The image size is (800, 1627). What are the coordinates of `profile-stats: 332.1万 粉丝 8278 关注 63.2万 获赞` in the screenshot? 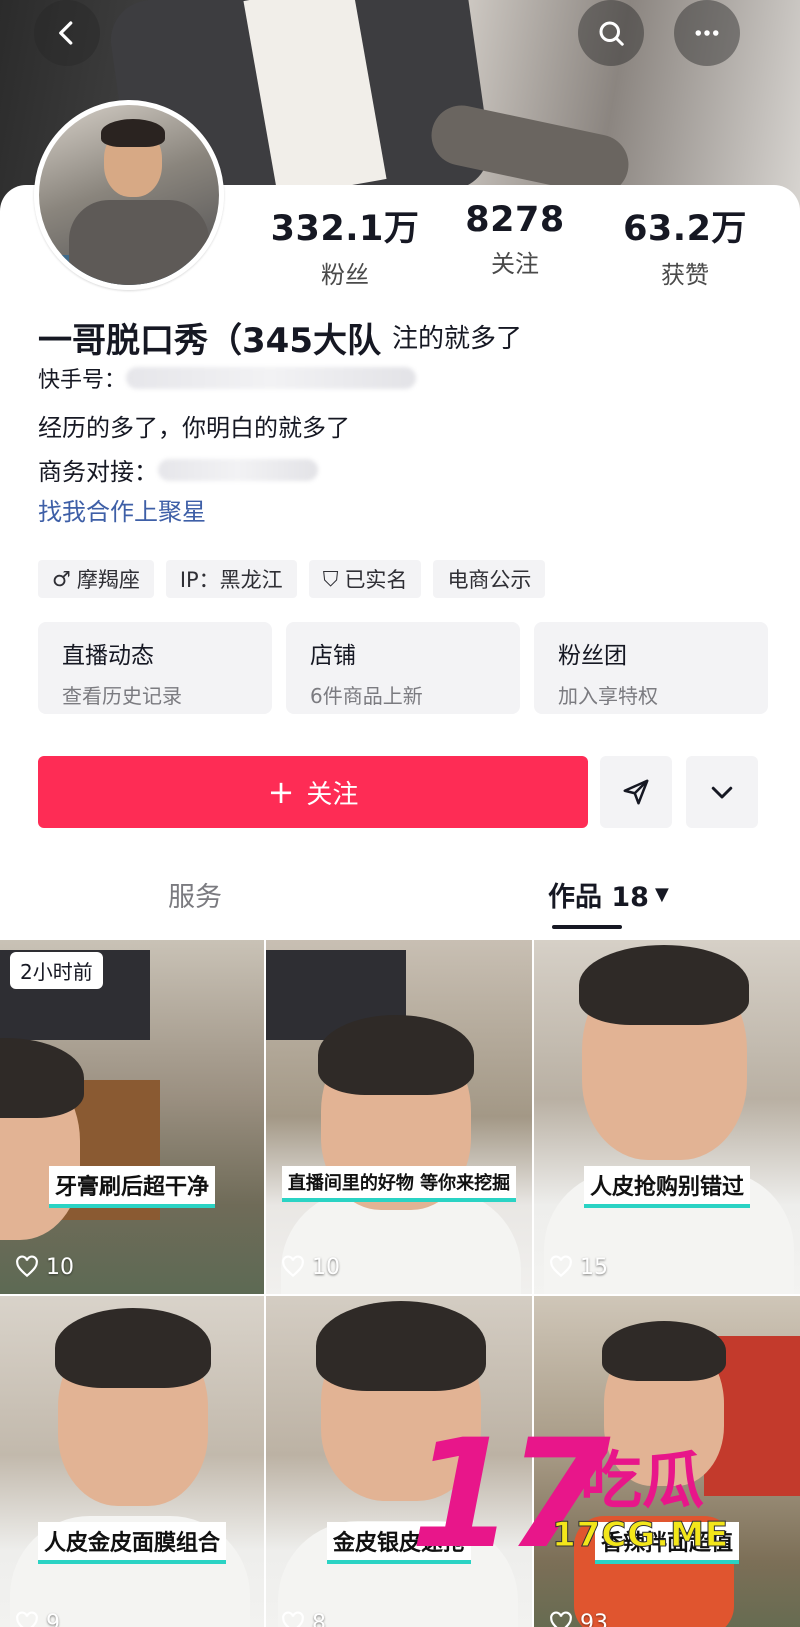 It's located at (515, 245).